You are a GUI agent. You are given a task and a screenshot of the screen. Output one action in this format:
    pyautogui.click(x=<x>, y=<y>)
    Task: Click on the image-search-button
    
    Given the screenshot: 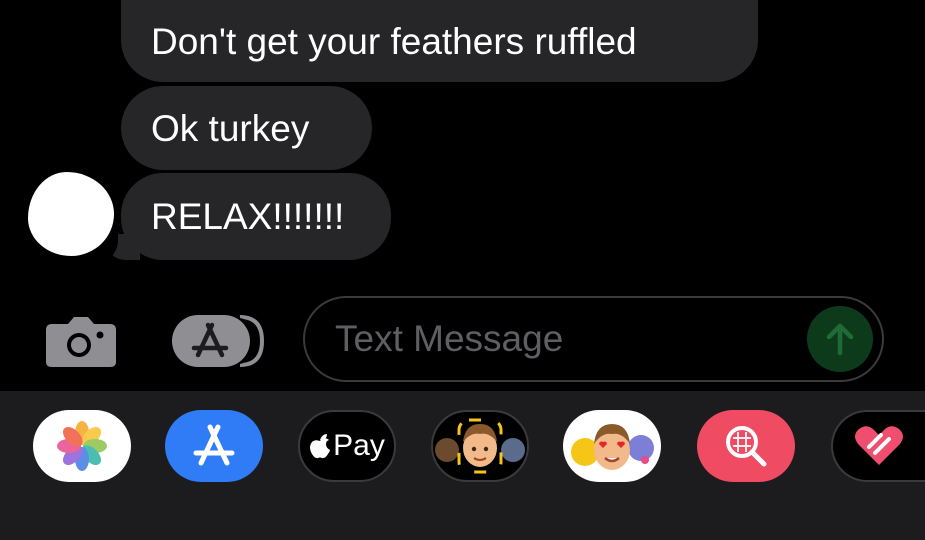 What is the action you would take?
    pyautogui.click(x=746, y=446)
    